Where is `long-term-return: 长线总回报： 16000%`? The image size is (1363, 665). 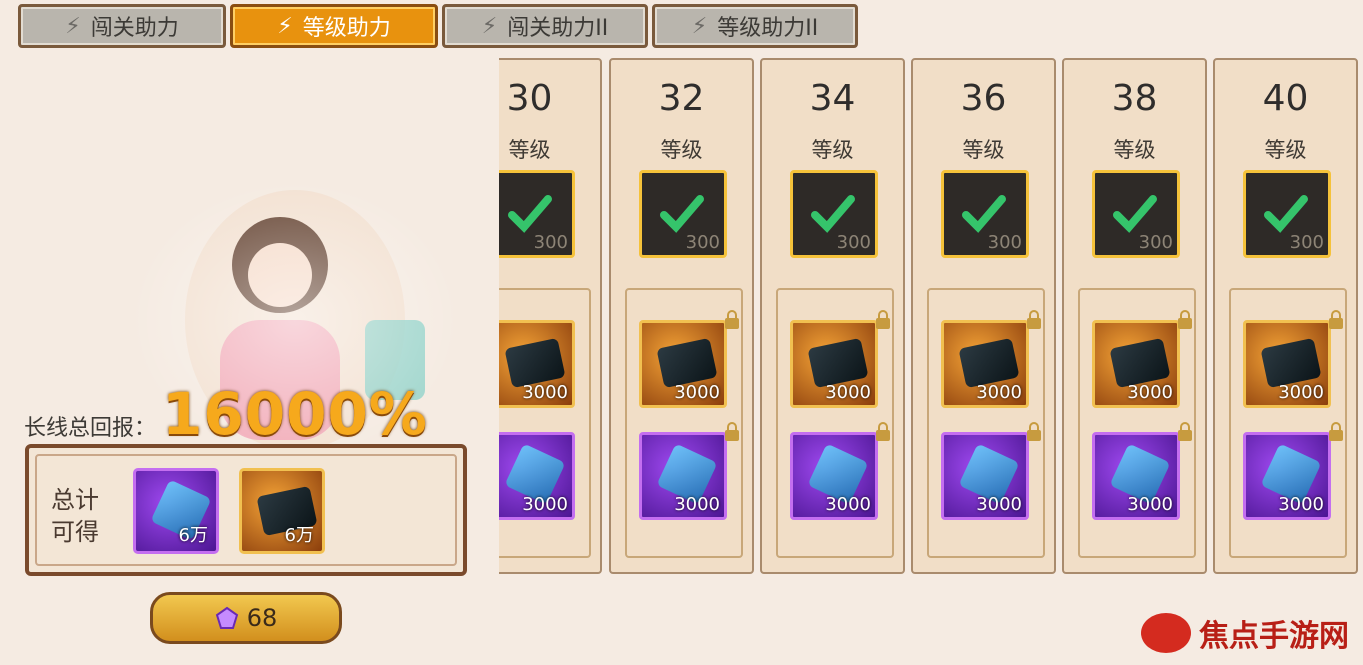
long-term-return: 长线总回报： 16000% is located at coordinates (226, 414).